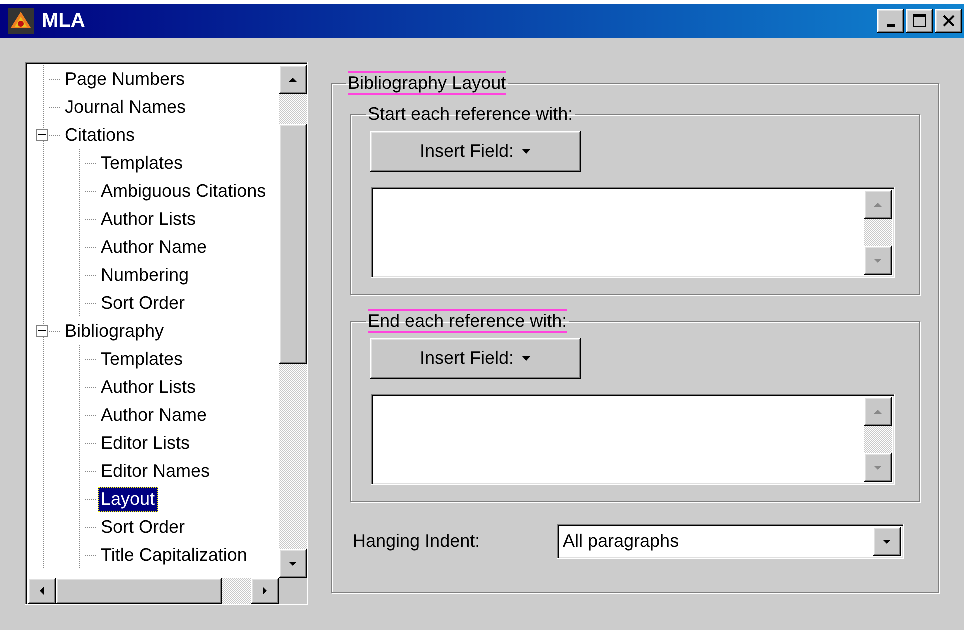 This screenshot has height=630, width=964. I want to click on left-arrow-icon, so click(42, 591).